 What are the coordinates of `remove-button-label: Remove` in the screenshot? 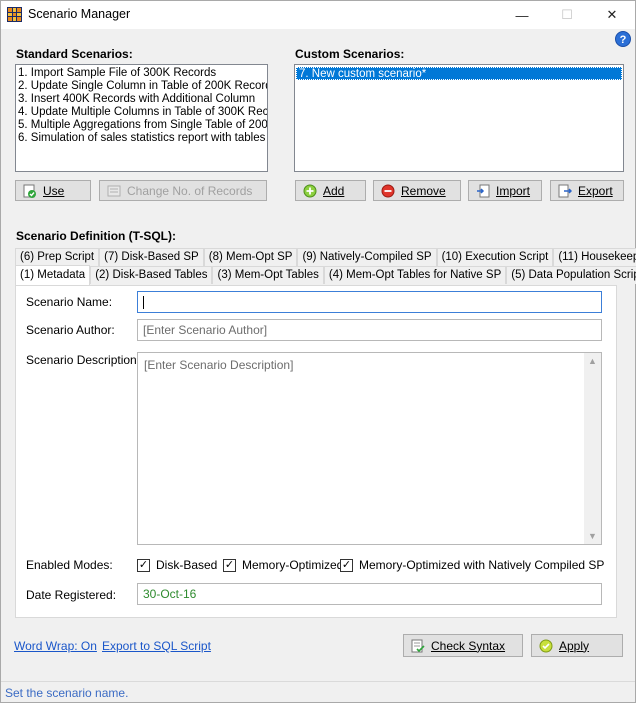 It's located at (423, 190).